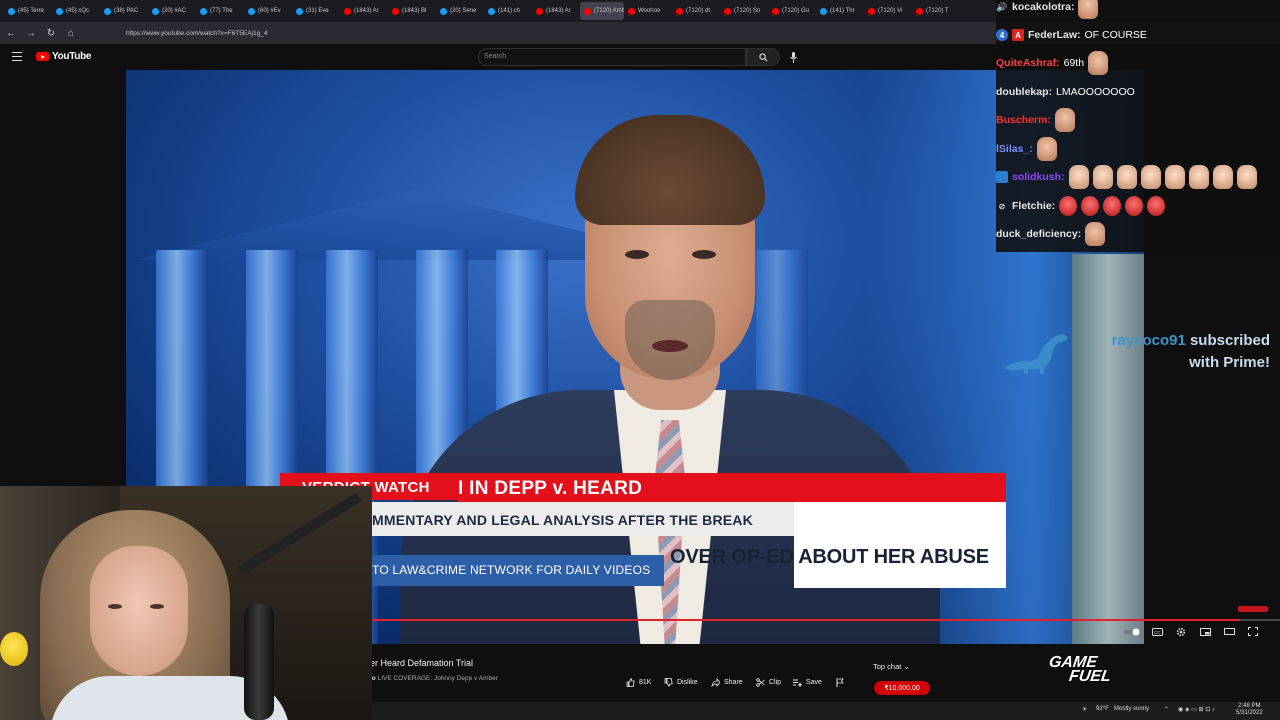  Describe the element at coordinates (891, 666) in the screenshot. I see `top-chat-selector: Top chat ⌄` at that location.